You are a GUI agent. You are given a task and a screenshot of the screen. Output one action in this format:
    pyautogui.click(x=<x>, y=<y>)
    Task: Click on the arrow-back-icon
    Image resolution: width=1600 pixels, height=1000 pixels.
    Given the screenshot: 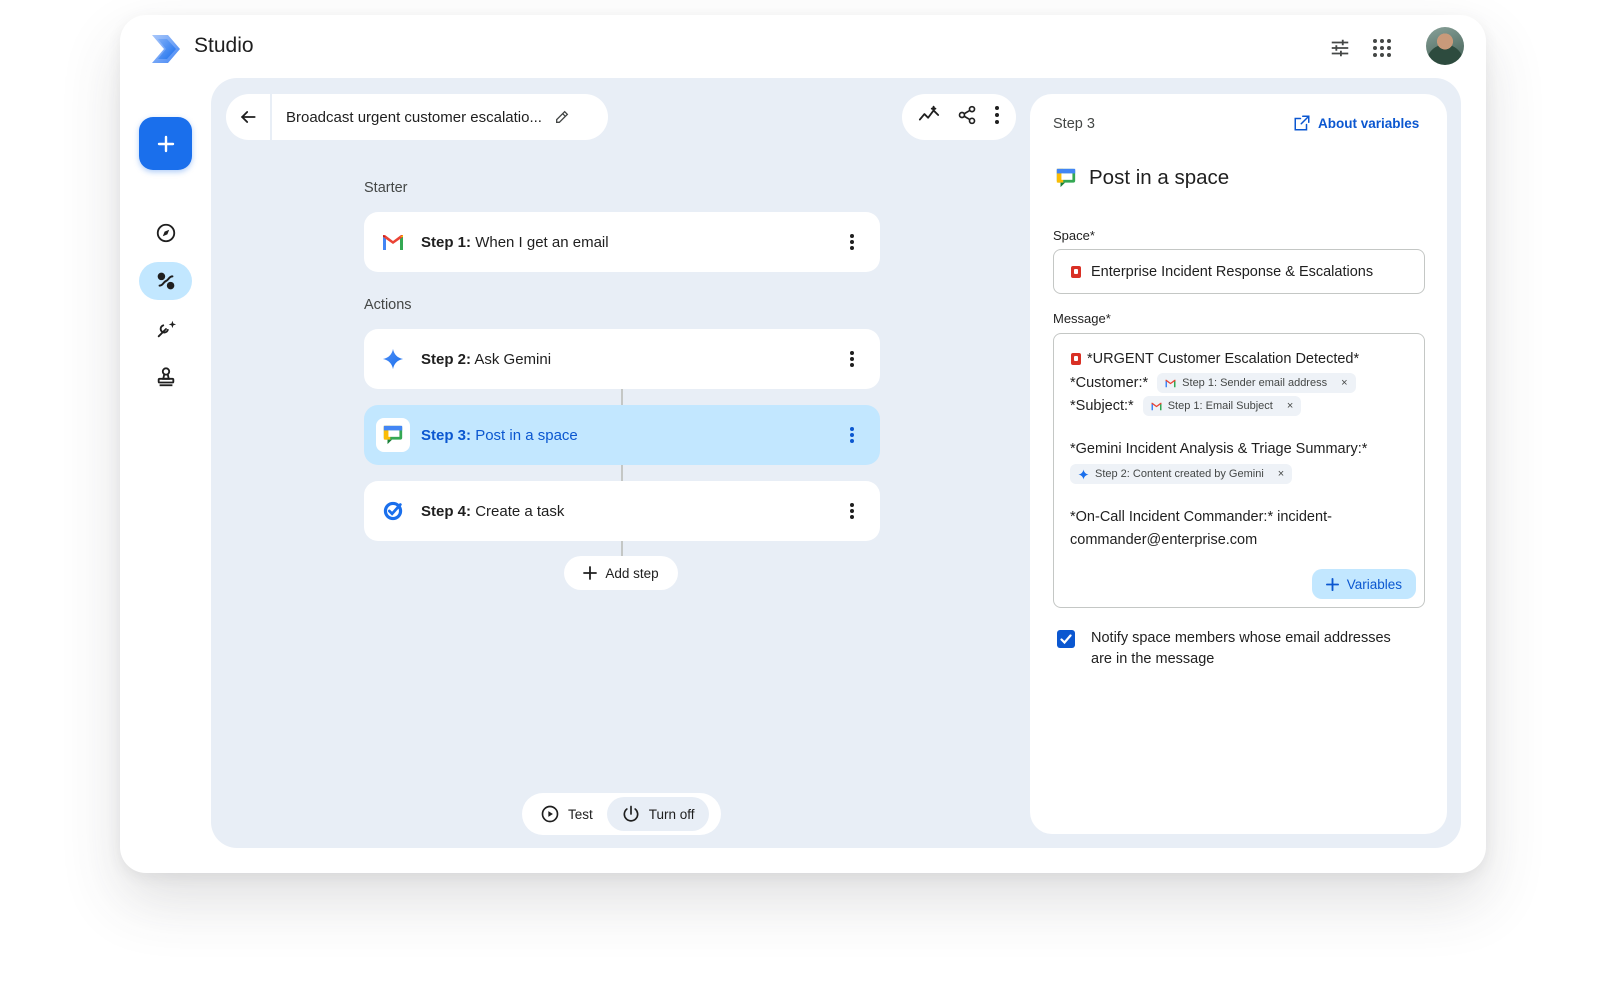 What is the action you would take?
    pyautogui.click(x=248, y=117)
    